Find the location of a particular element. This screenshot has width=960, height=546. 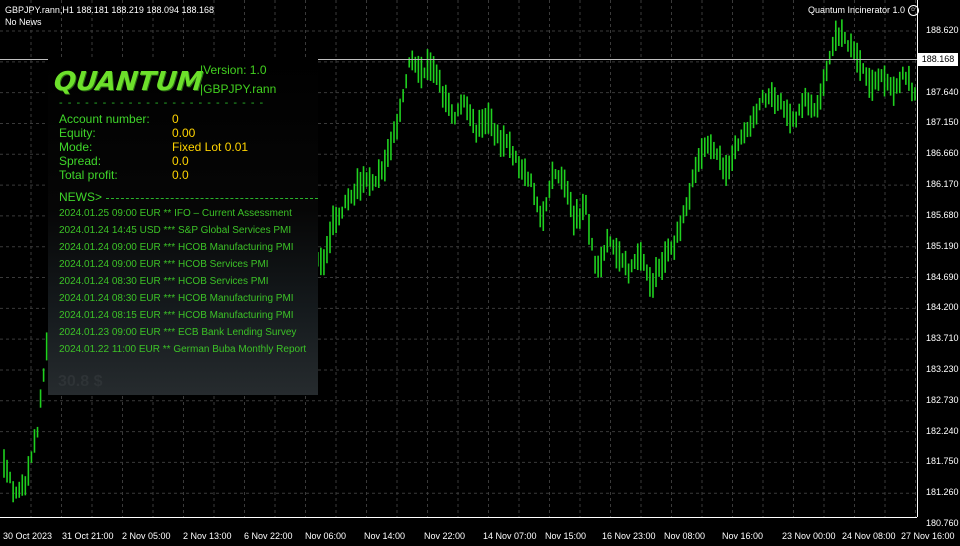

price-label: 181.260 is located at coordinates (942, 492).